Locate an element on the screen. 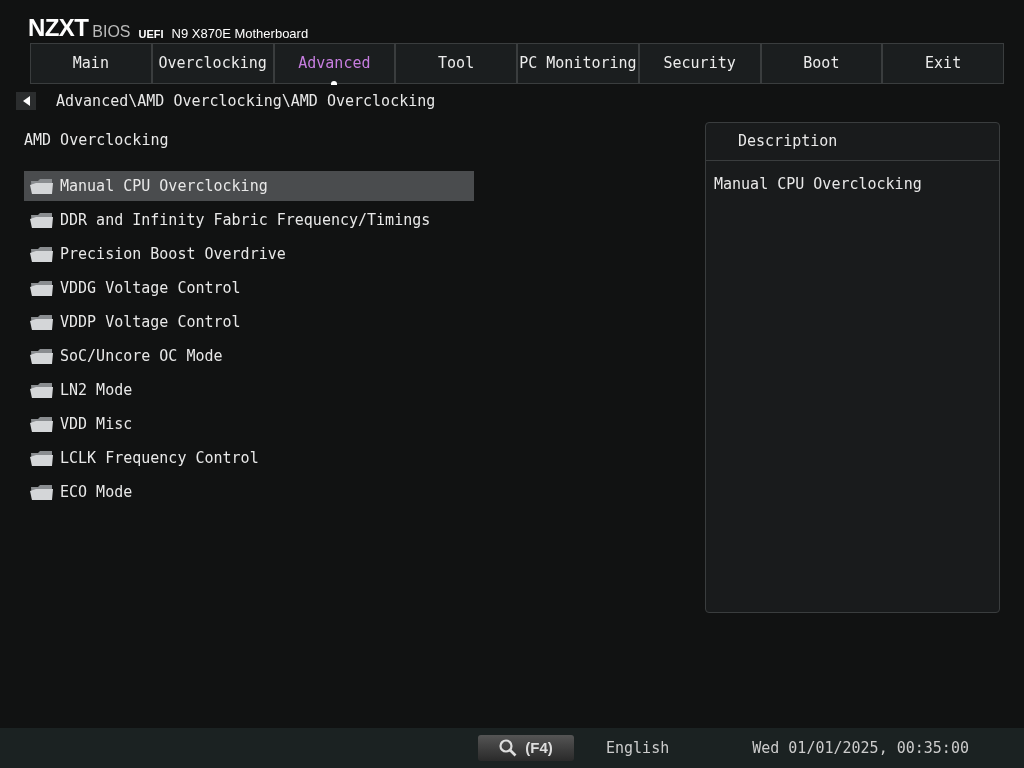  tab: Advanced is located at coordinates (334, 63).